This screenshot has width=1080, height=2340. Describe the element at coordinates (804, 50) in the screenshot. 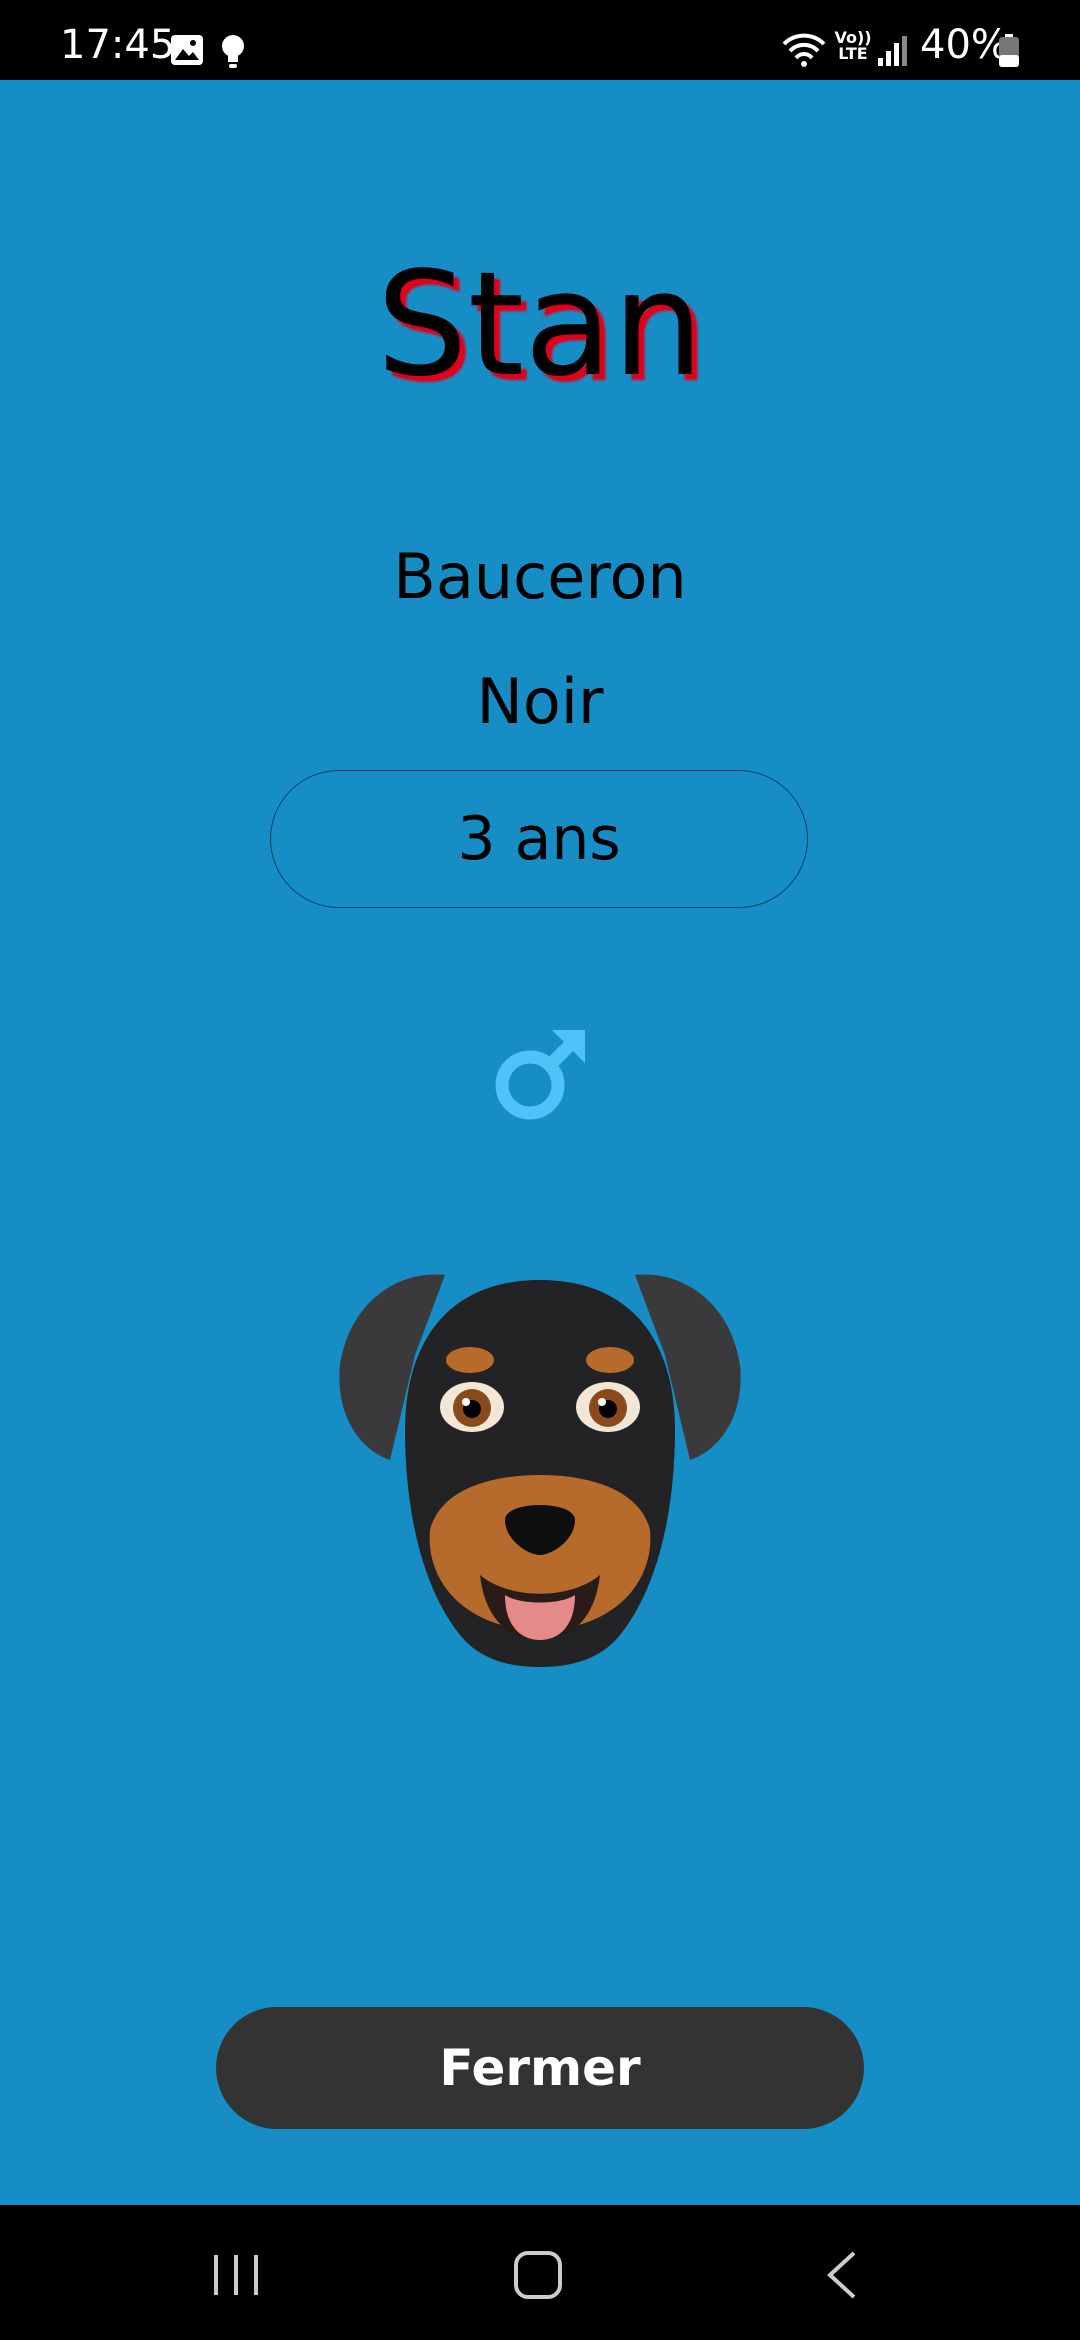

I see `wifi-icon` at that location.